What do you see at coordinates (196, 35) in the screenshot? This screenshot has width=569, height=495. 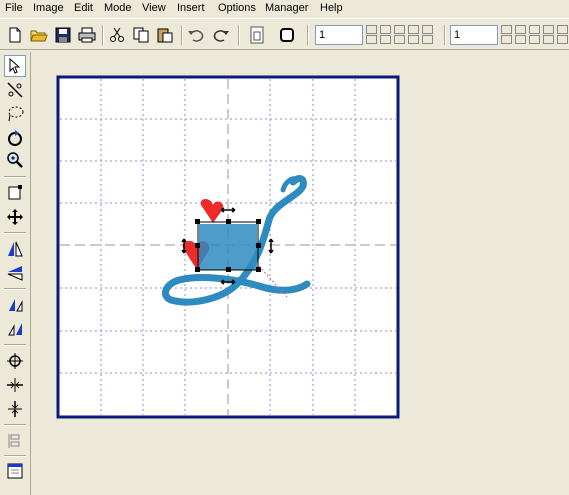 I see `undo-icon` at bounding box center [196, 35].